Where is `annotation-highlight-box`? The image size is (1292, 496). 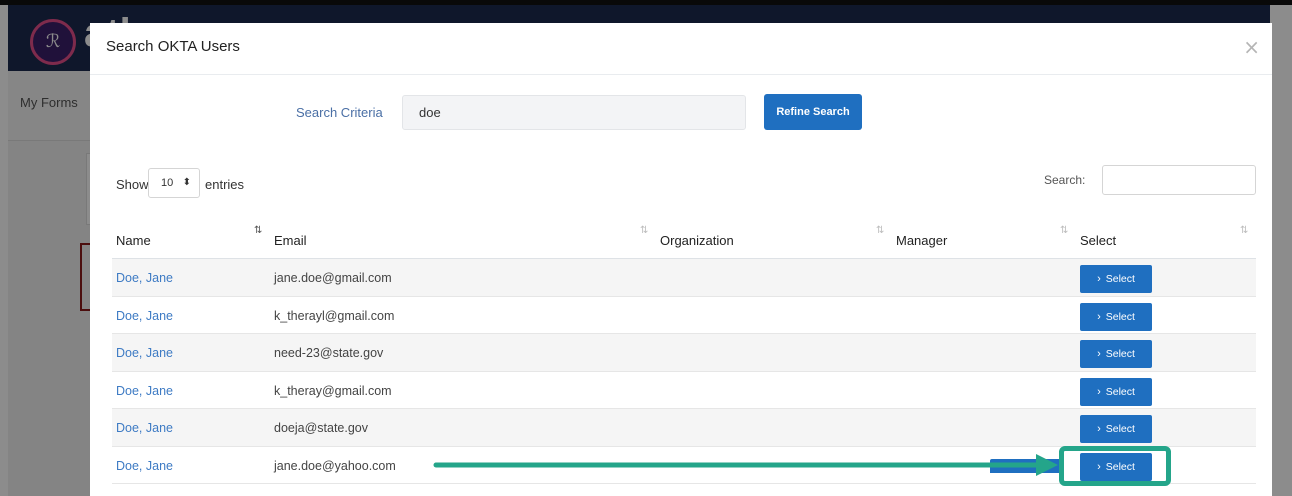
annotation-highlight-box is located at coordinates (1115, 466).